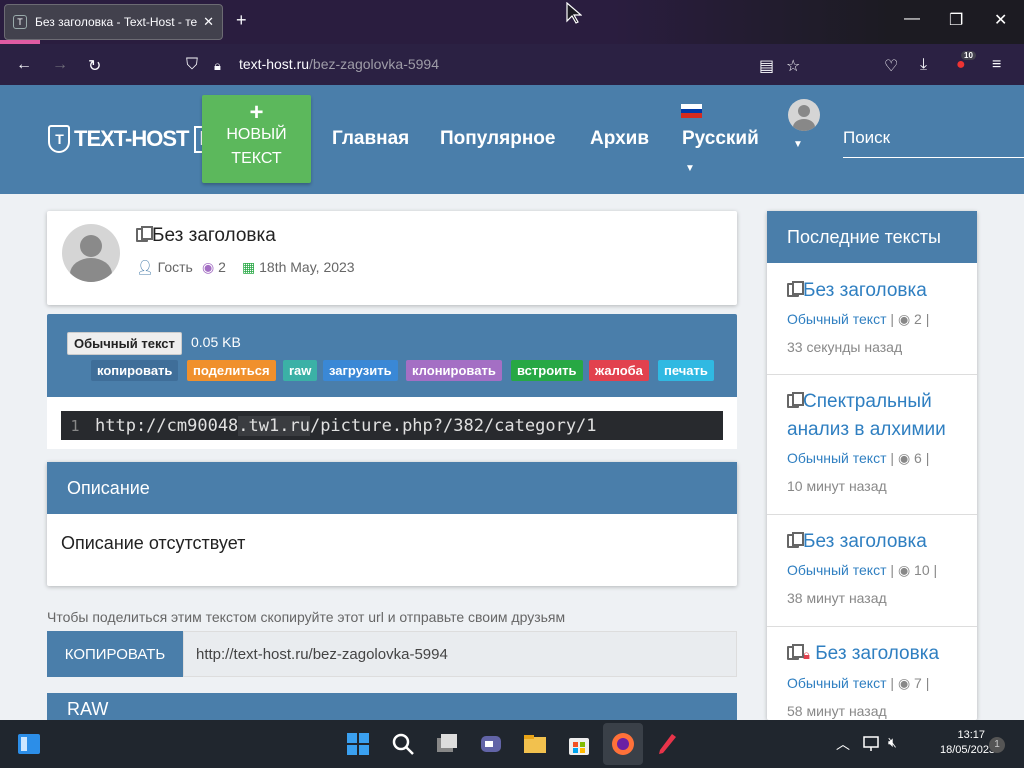 The image size is (1024, 768). What do you see at coordinates (956, 20) in the screenshot?
I see `restore-icon: ❐` at bounding box center [956, 20].